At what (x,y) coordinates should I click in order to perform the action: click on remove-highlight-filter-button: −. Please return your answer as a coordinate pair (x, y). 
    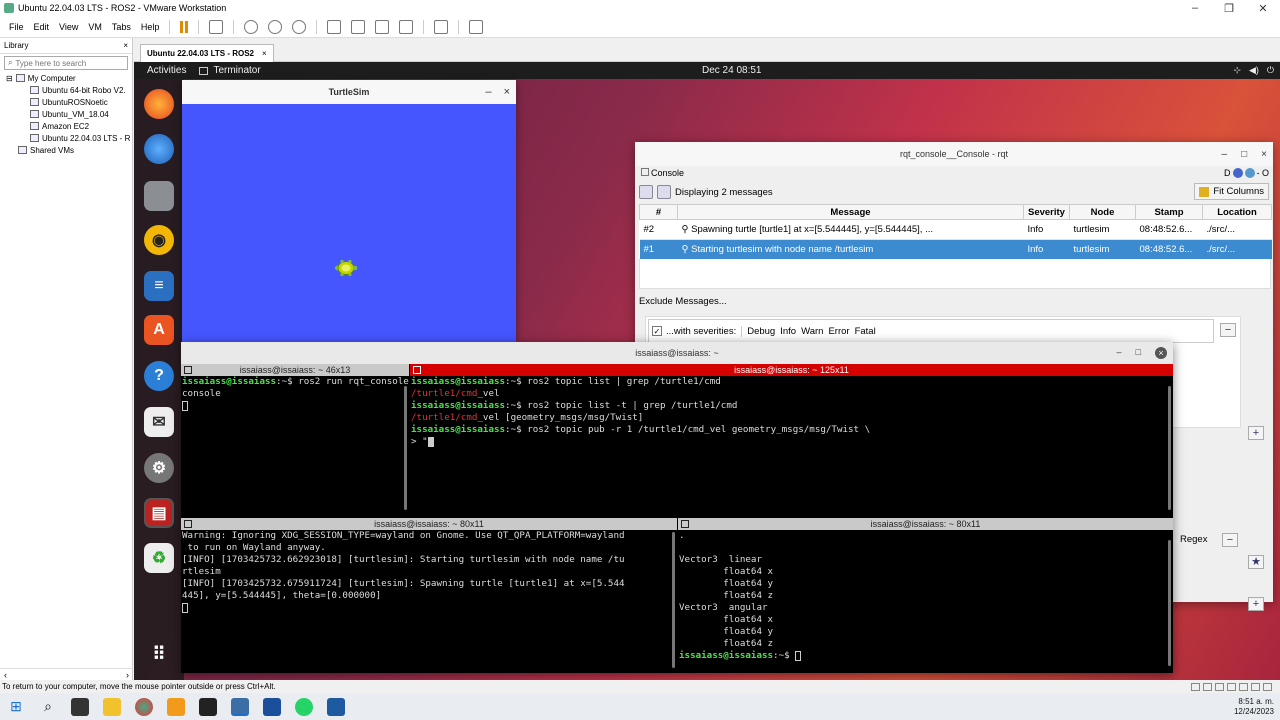
    Looking at the image, I should click on (1230, 540).